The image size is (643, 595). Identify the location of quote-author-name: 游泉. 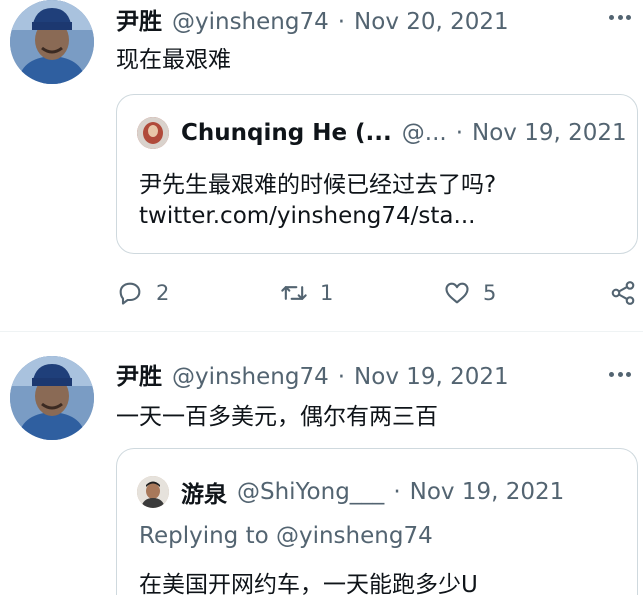
(204, 495).